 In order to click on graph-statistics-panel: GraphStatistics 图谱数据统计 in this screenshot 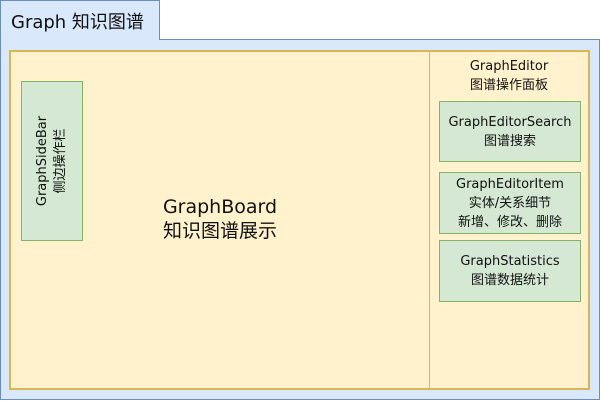, I will do `click(510, 271)`.